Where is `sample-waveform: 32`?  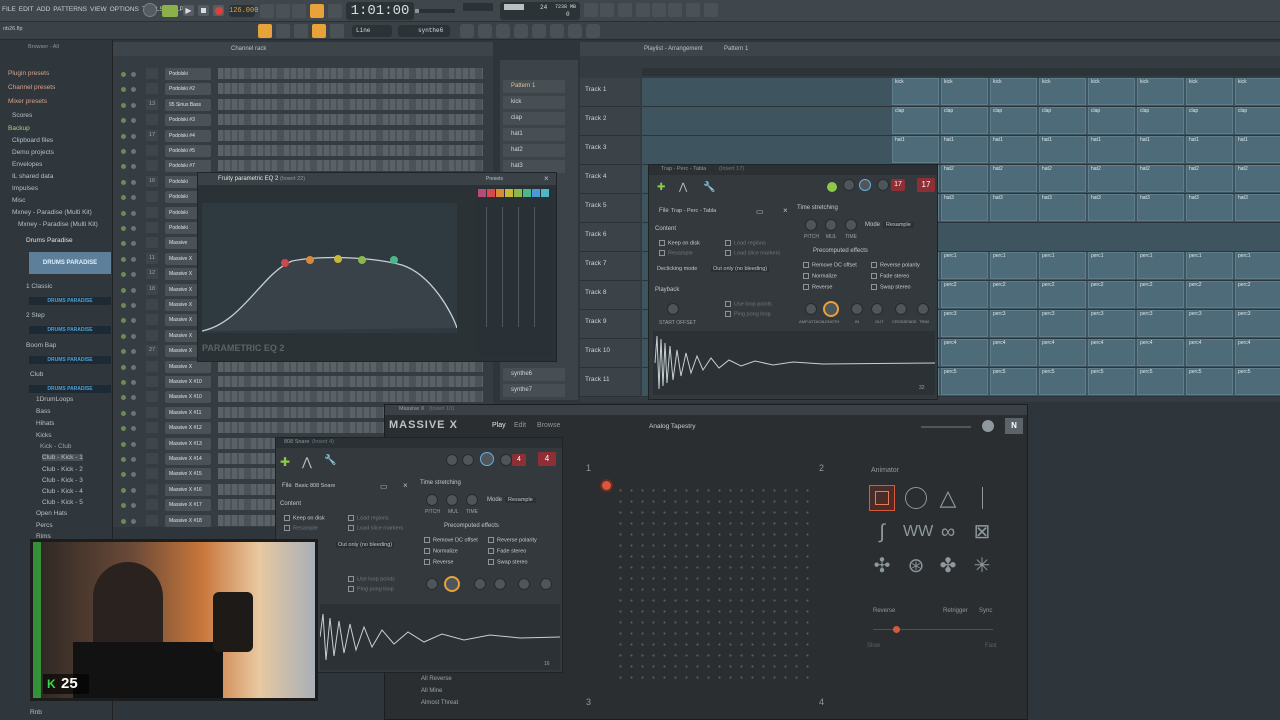
sample-waveform: 32 is located at coordinates (794, 363).